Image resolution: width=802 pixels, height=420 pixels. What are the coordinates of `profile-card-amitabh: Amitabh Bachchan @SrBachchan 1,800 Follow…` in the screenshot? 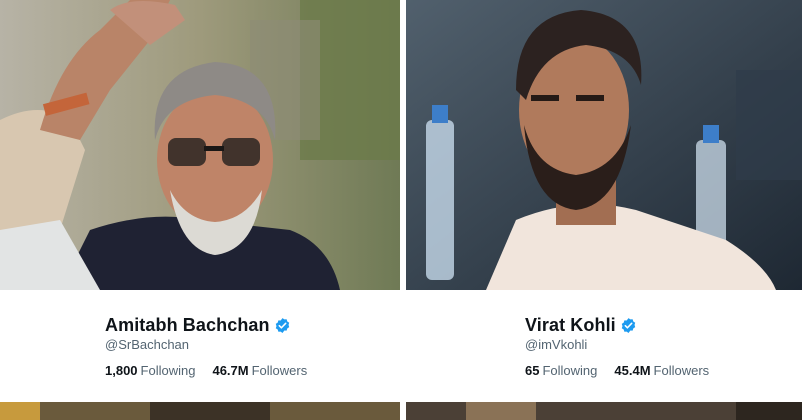 It's located at (200, 346).